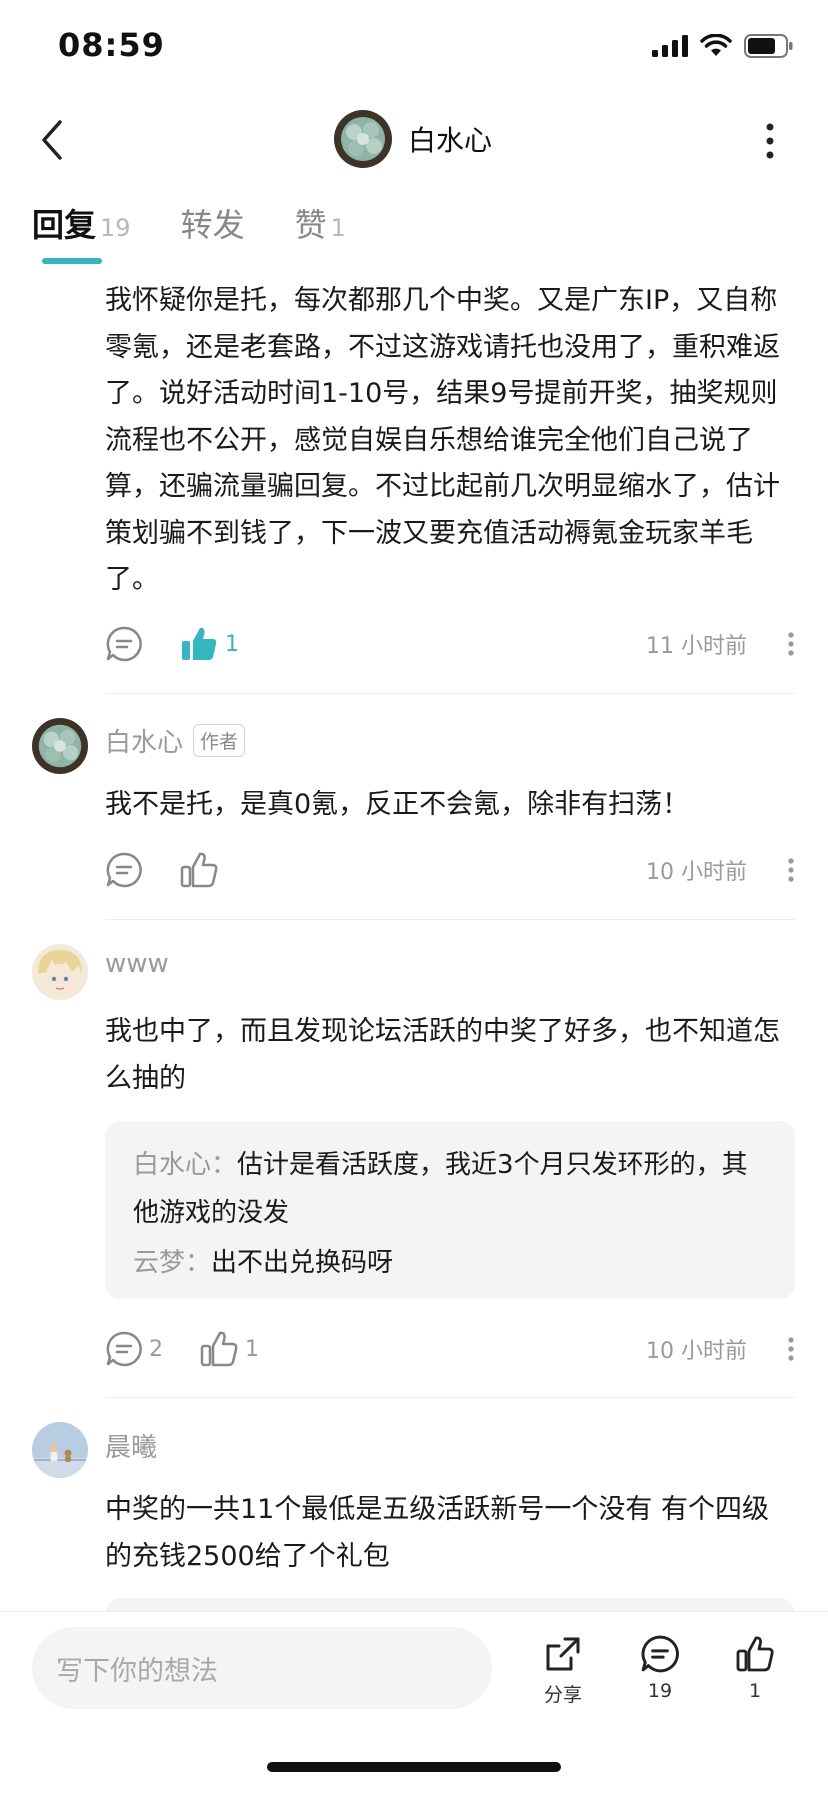 The image size is (828, 1793). I want to click on comment-actions: 10 小时前, so click(450, 870).